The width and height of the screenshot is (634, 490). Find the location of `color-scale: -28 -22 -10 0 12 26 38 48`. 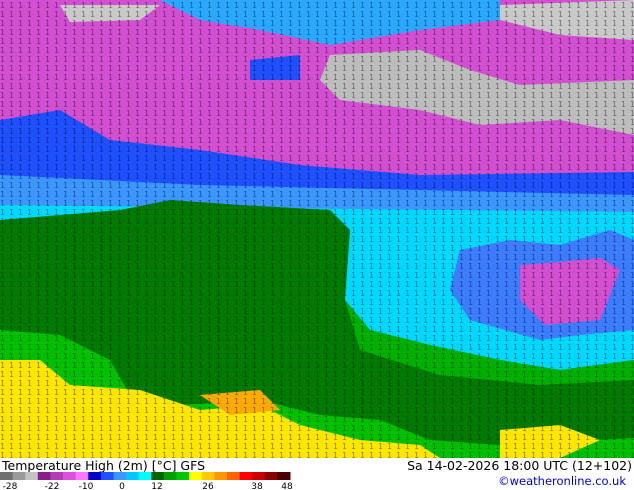

color-scale: -28 -22 -10 0 12 26 38 48 is located at coordinates (146, 481).